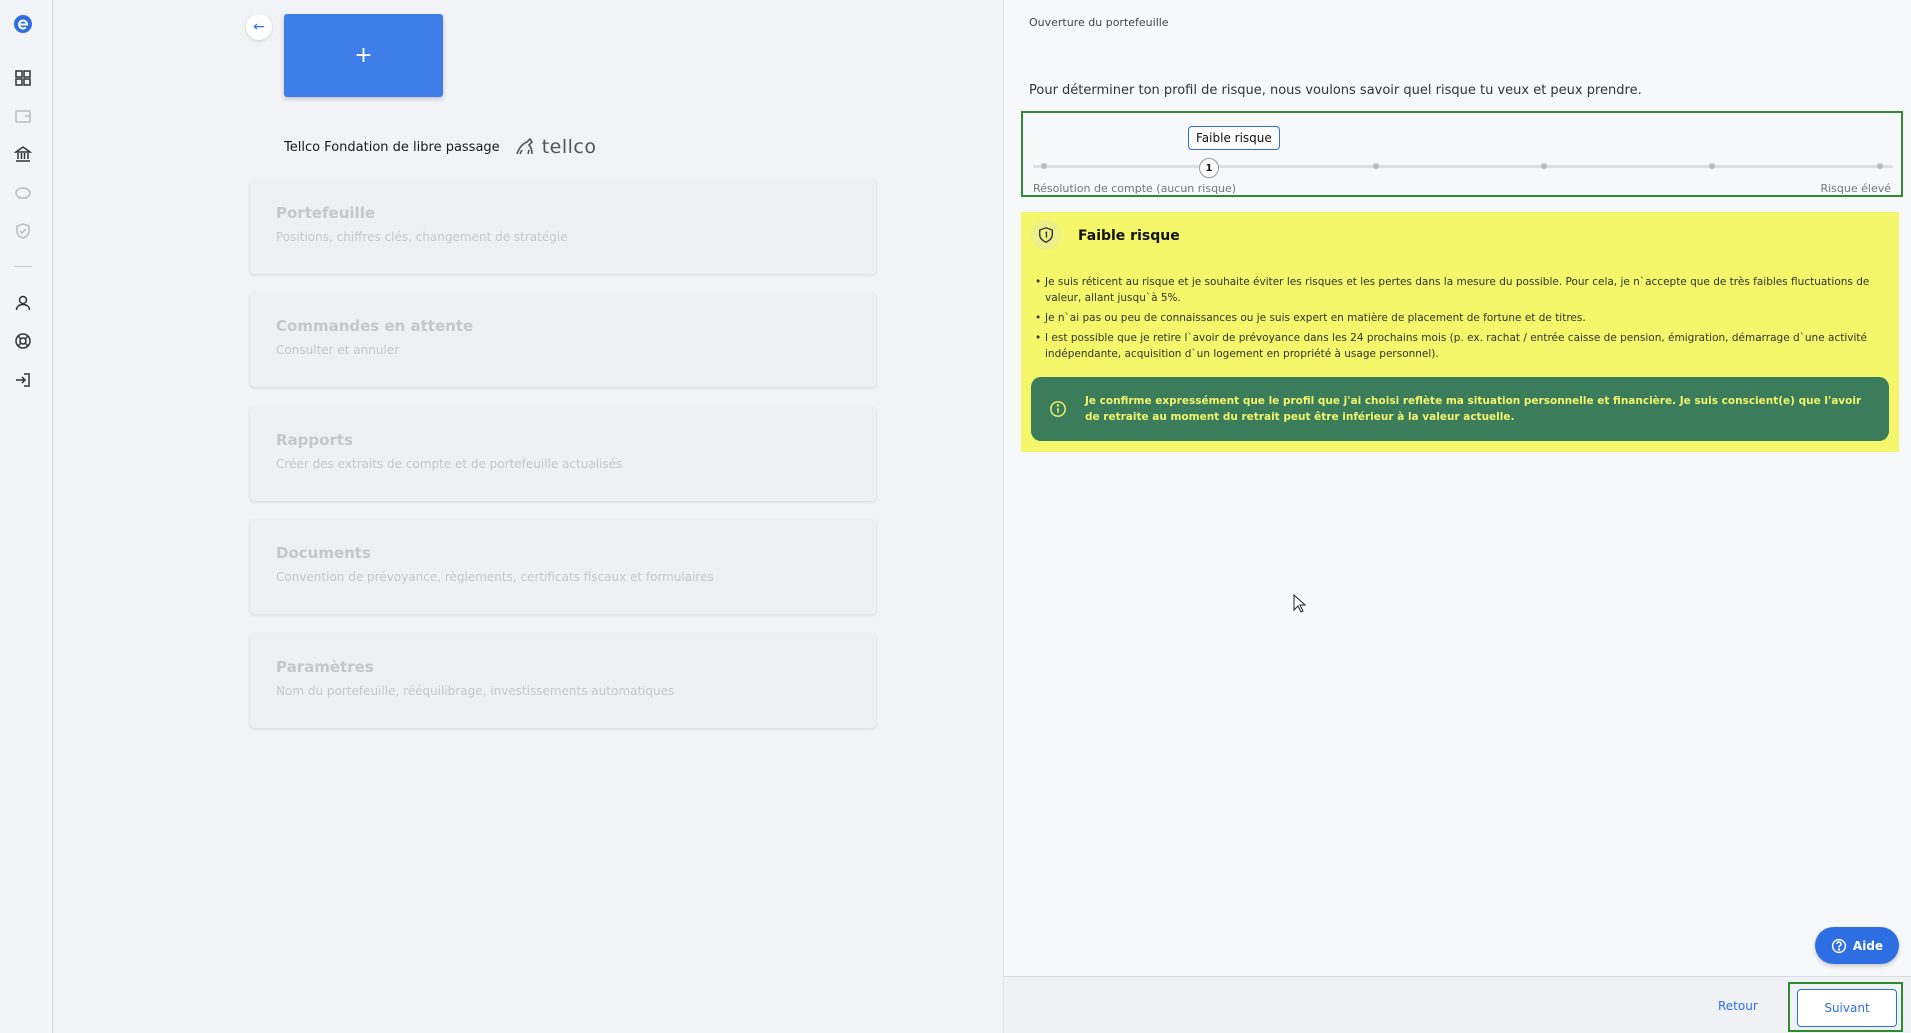 The width and height of the screenshot is (1911, 1033). I want to click on tellco-wordmark: tellco, so click(569, 147).